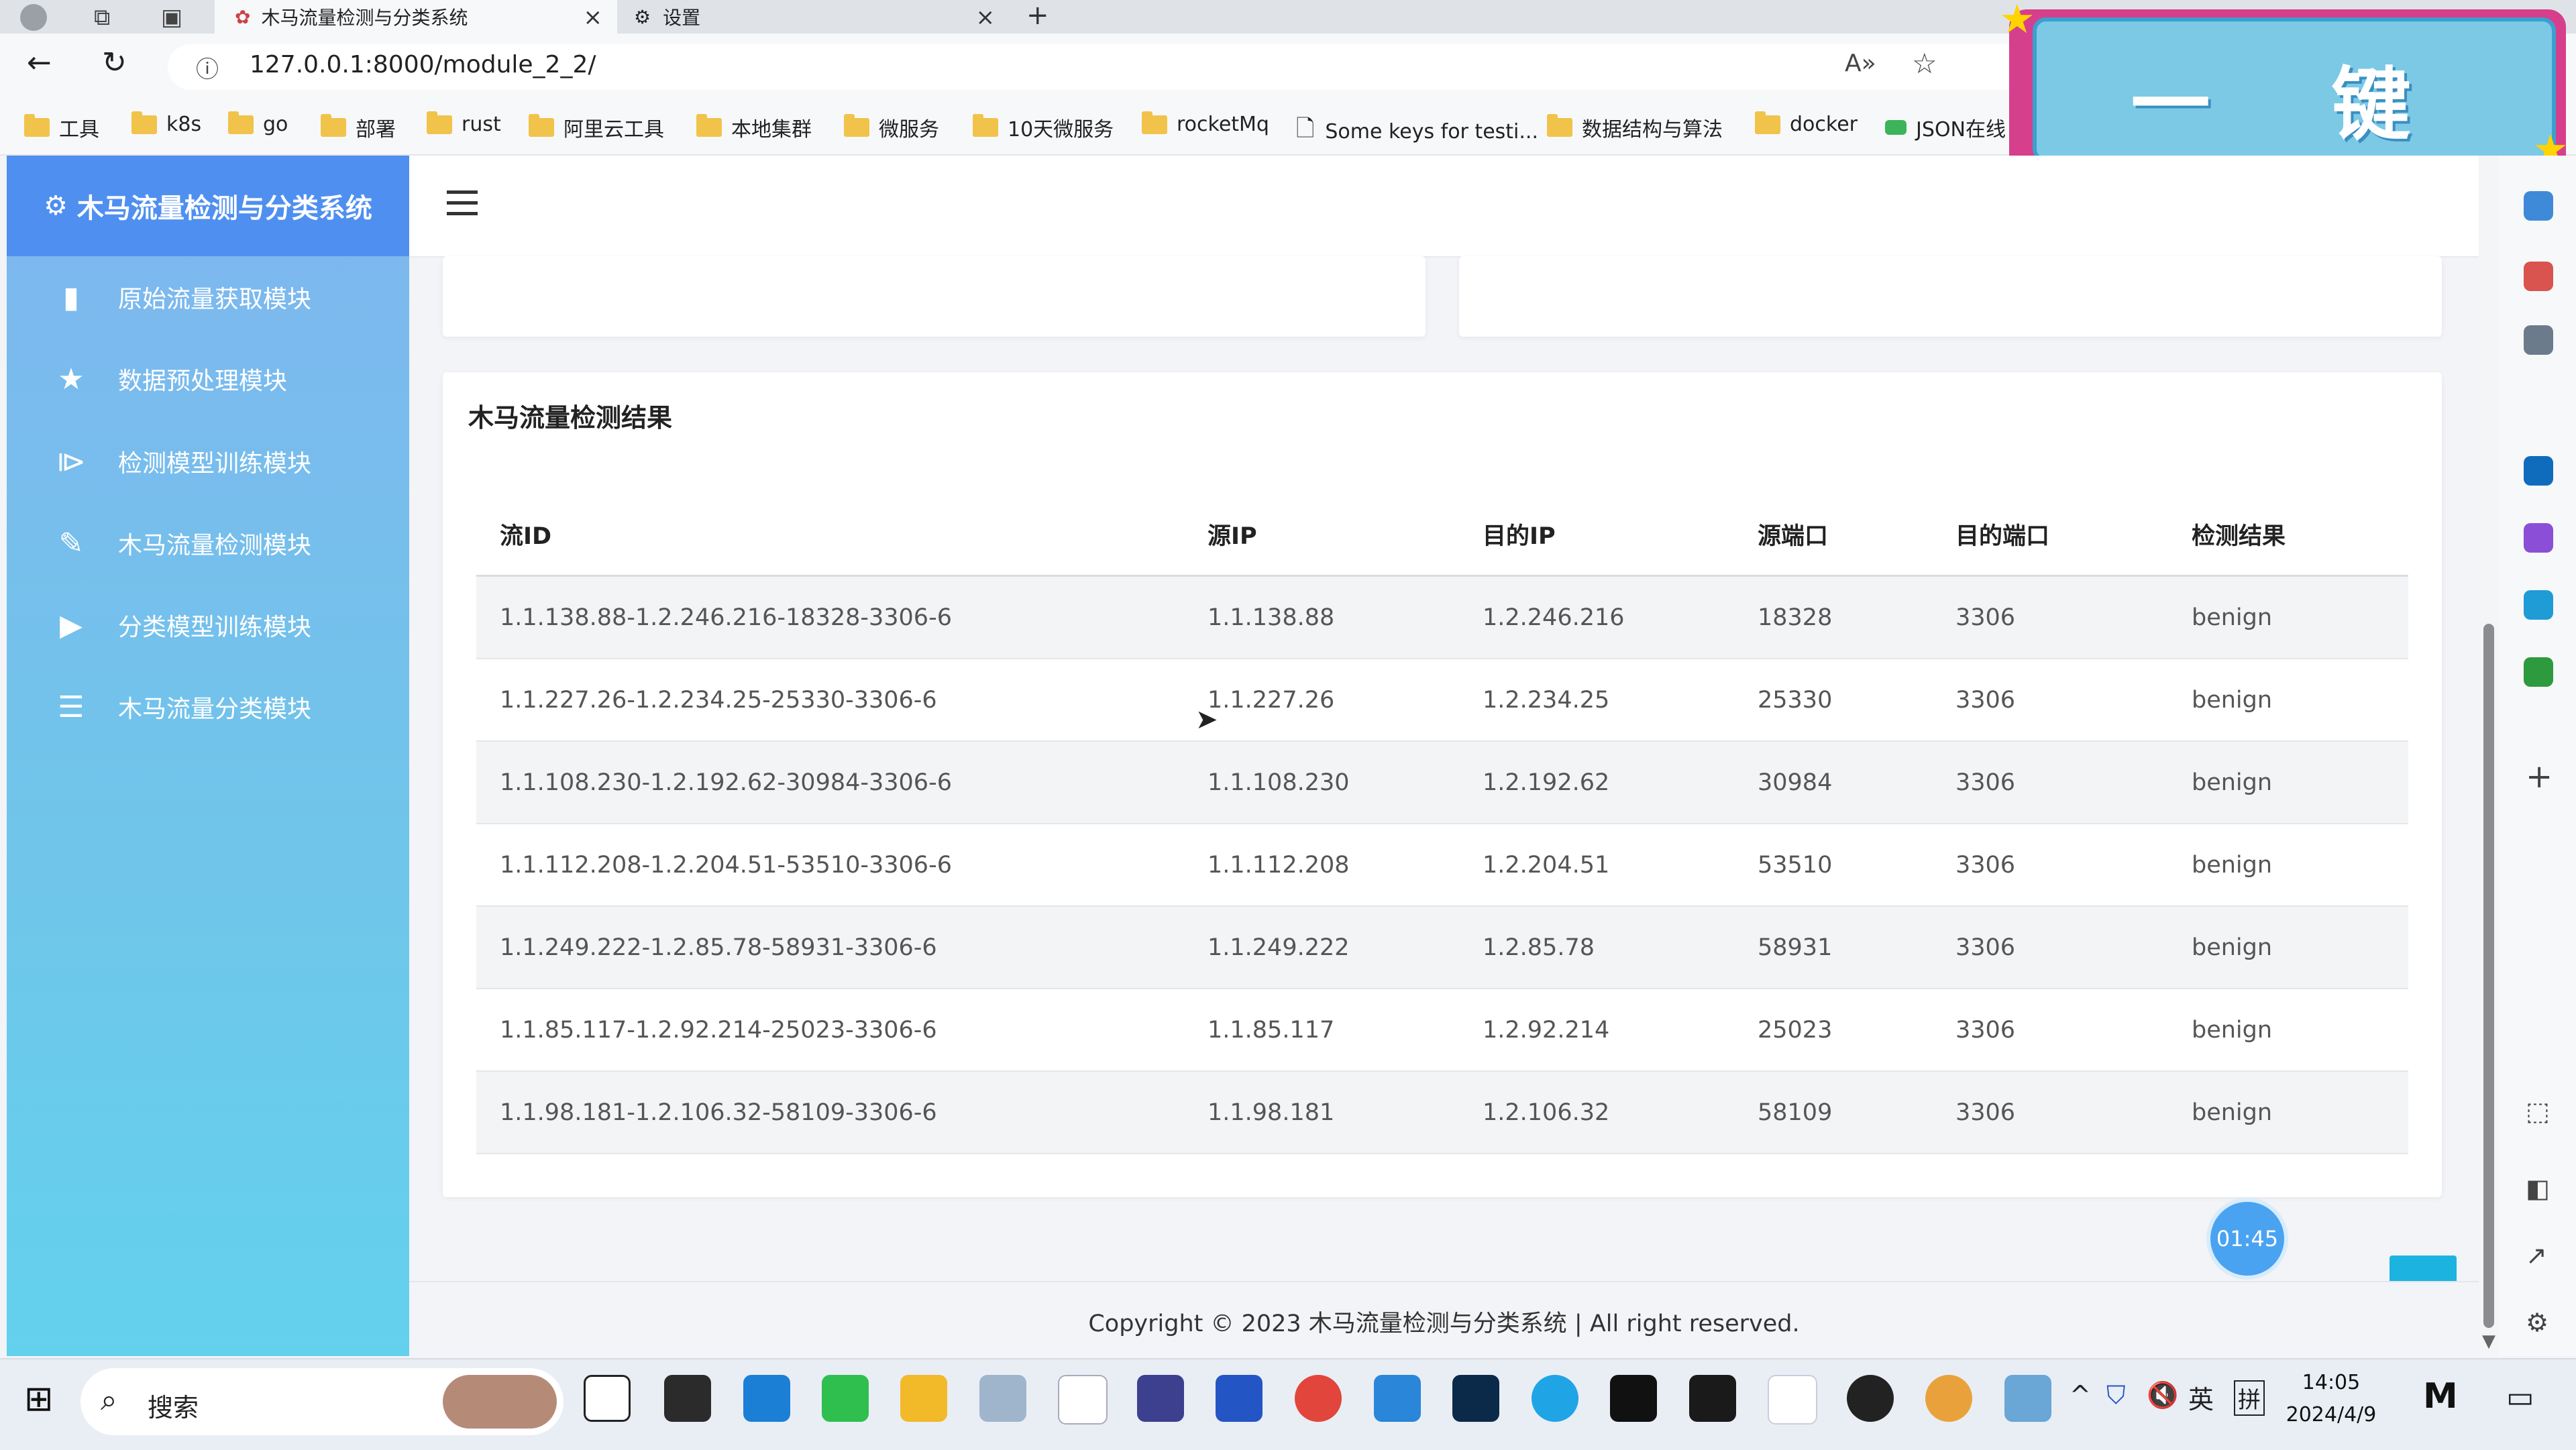 This screenshot has width=2576, height=1450. Describe the element at coordinates (2162, 1395) in the screenshot. I see `volume-muted-icon: 🔇` at that location.